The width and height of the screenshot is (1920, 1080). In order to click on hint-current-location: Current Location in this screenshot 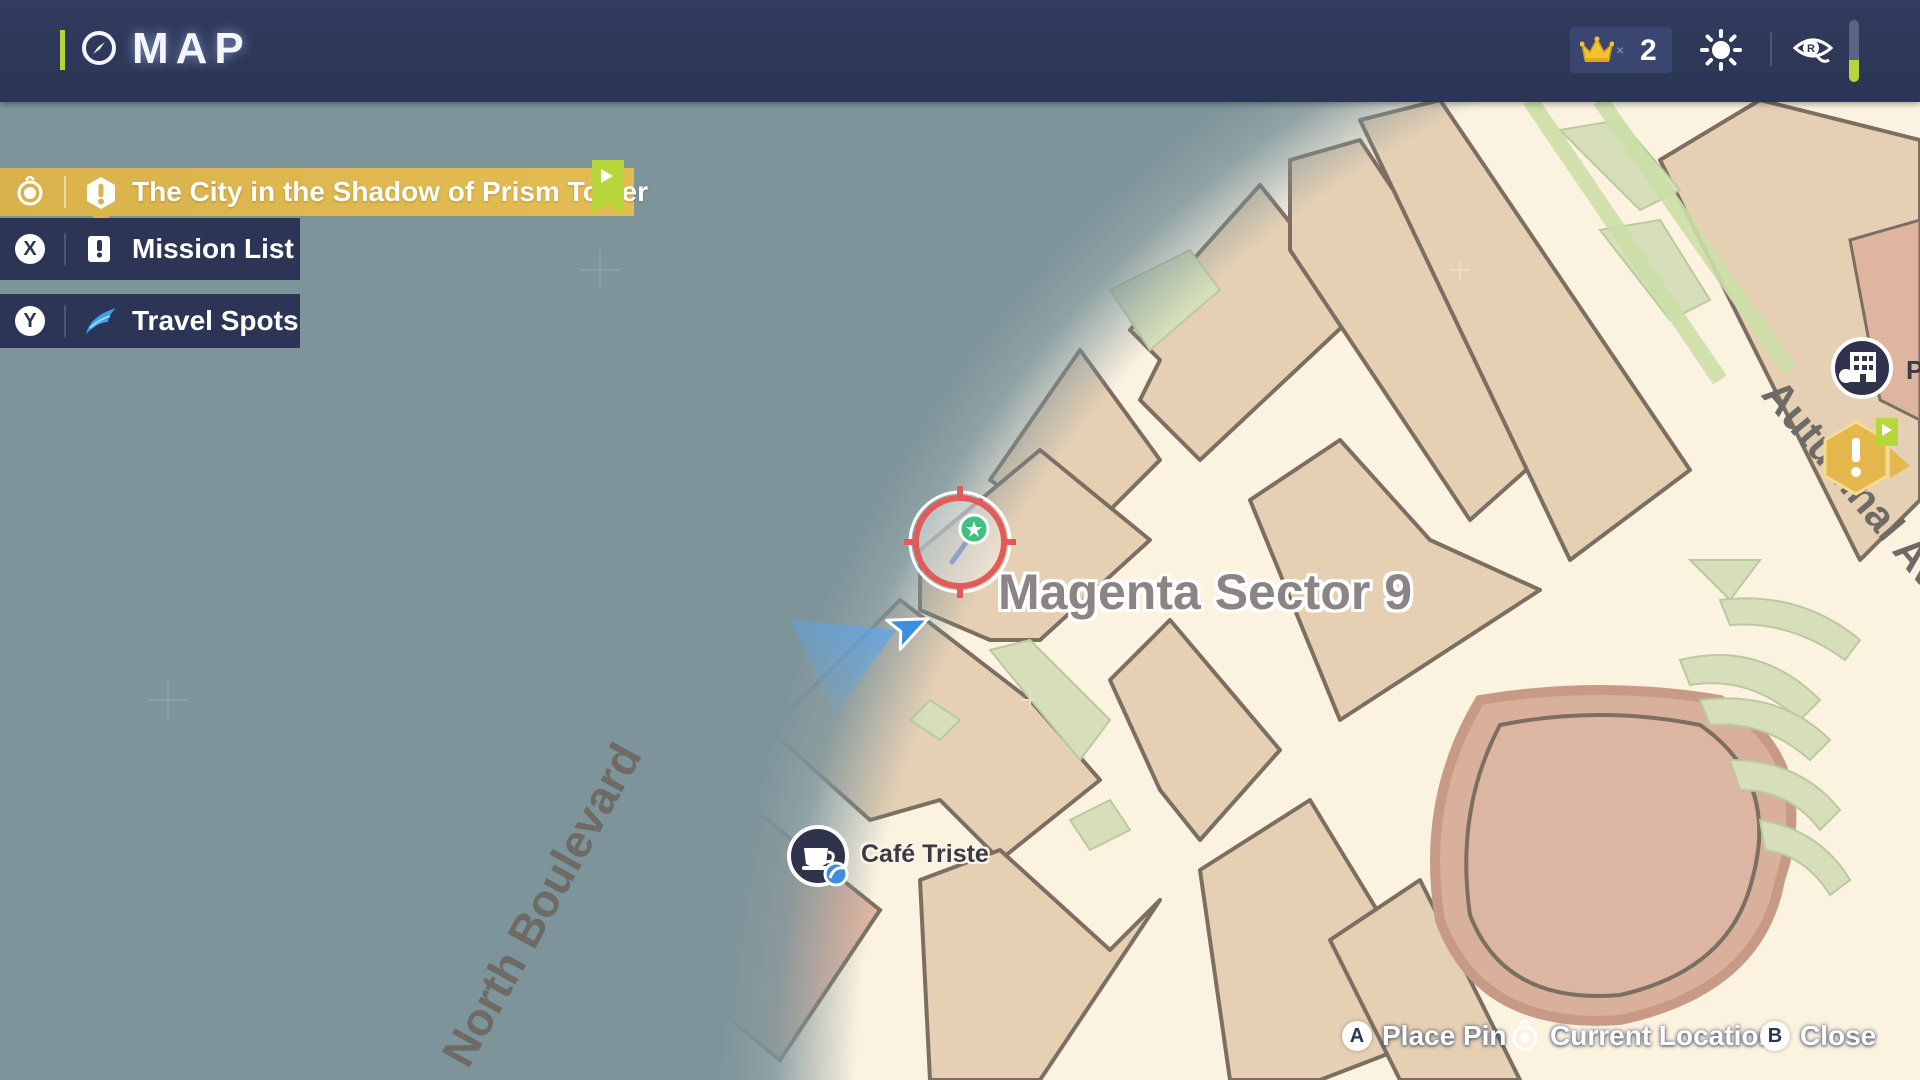, I will do `click(1643, 1036)`.